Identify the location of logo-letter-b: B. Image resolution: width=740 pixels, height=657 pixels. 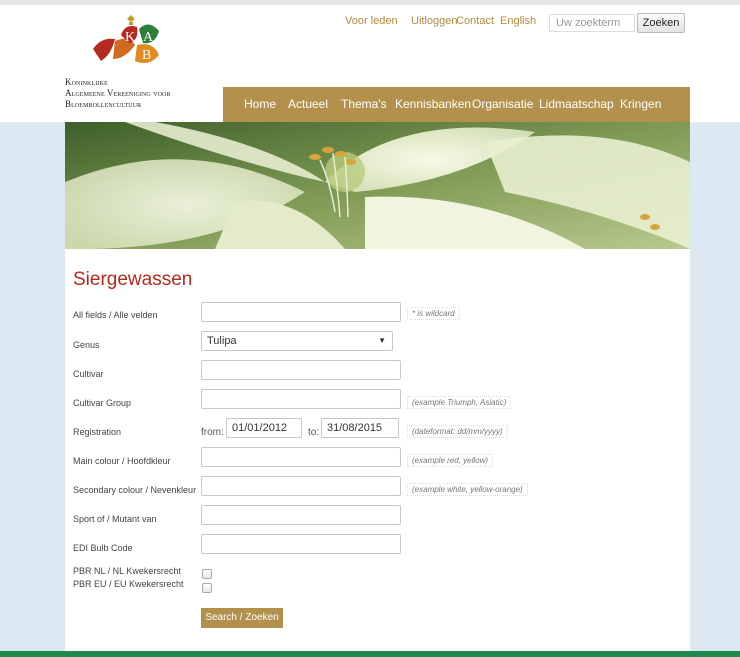
(146, 55).